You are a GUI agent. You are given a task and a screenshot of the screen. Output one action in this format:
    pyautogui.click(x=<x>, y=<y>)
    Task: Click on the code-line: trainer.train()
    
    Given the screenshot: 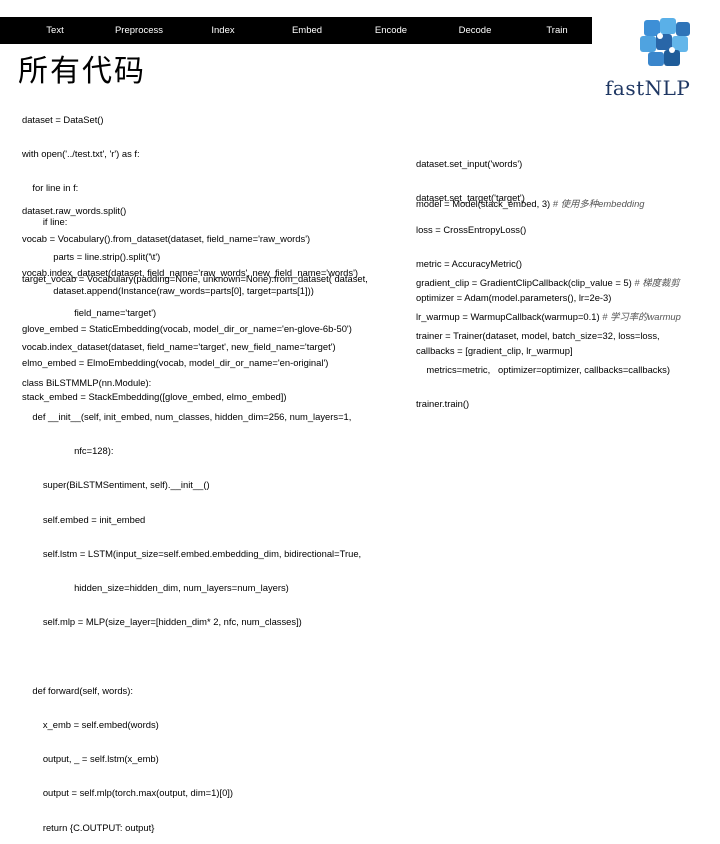 What is the action you would take?
    pyautogui.click(x=443, y=404)
    